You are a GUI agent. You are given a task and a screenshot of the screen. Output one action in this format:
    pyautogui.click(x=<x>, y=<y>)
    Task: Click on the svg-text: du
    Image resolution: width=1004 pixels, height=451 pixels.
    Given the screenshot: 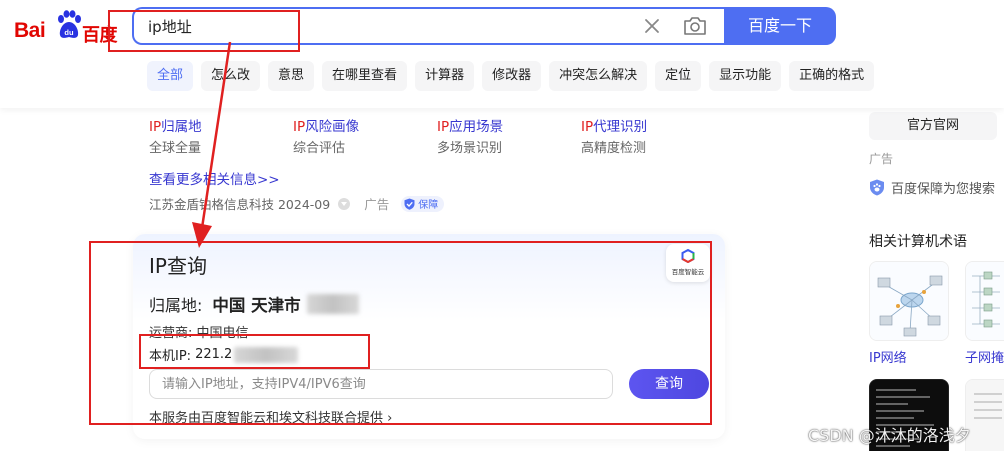 What is the action you would take?
    pyautogui.click(x=69, y=32)
    